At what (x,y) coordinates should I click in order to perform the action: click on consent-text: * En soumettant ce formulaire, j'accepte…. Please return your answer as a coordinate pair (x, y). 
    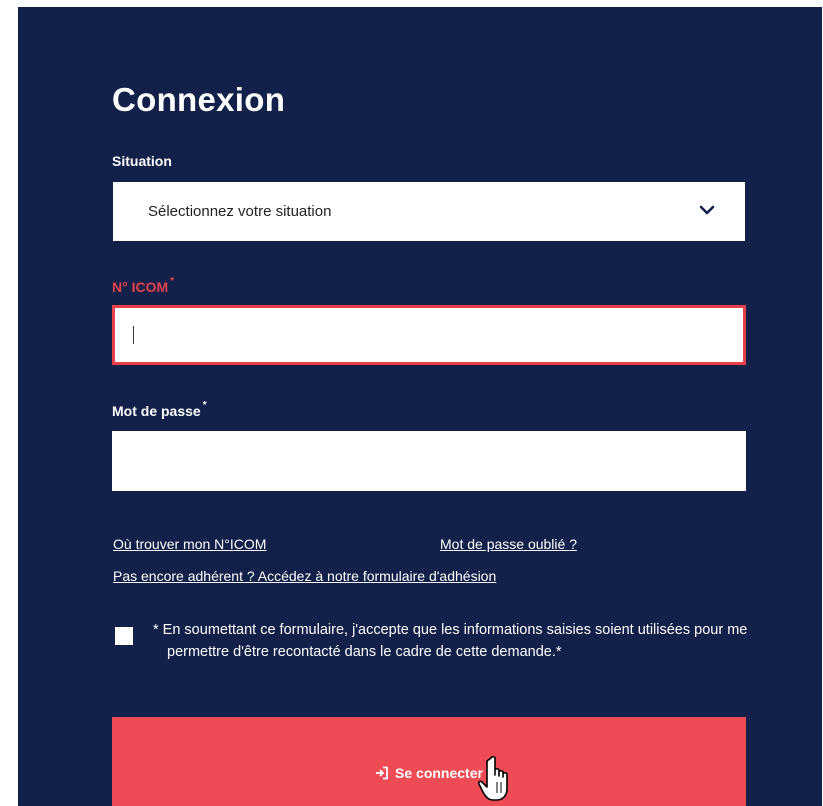
    Looking at the image, I should click on (450, 641).